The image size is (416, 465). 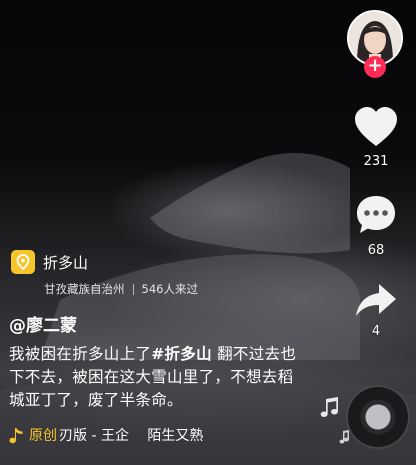 I want to click on share-button: 4, so click(x=376, y=310).